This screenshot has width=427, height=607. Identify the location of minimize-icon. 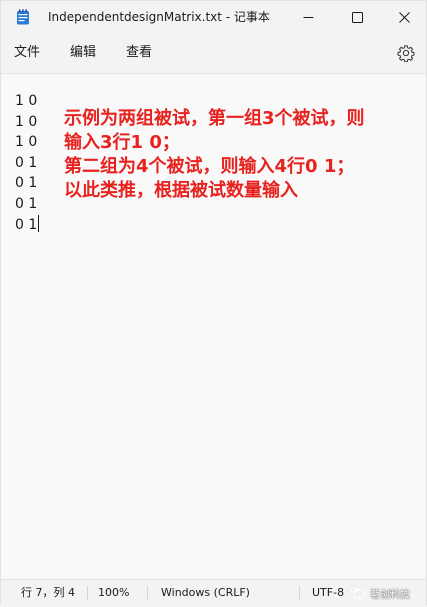
(308, 17).